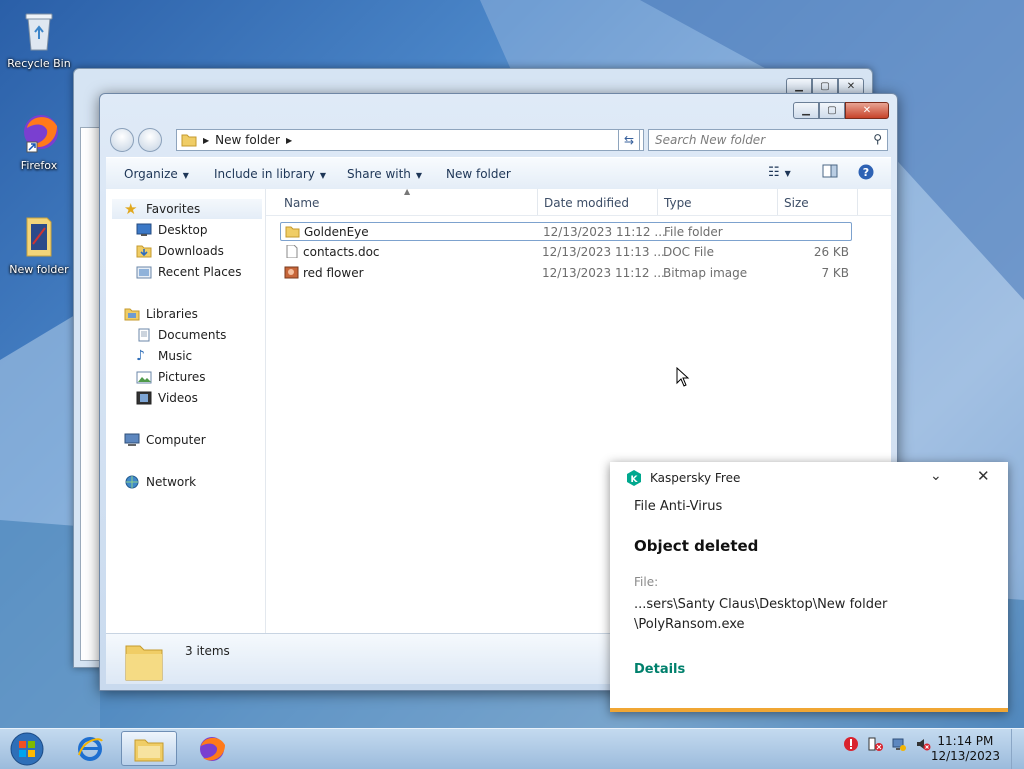 This screenshot has height=769, width=1024. I want to click on file-type: Bitmap image, so click(705, 273).